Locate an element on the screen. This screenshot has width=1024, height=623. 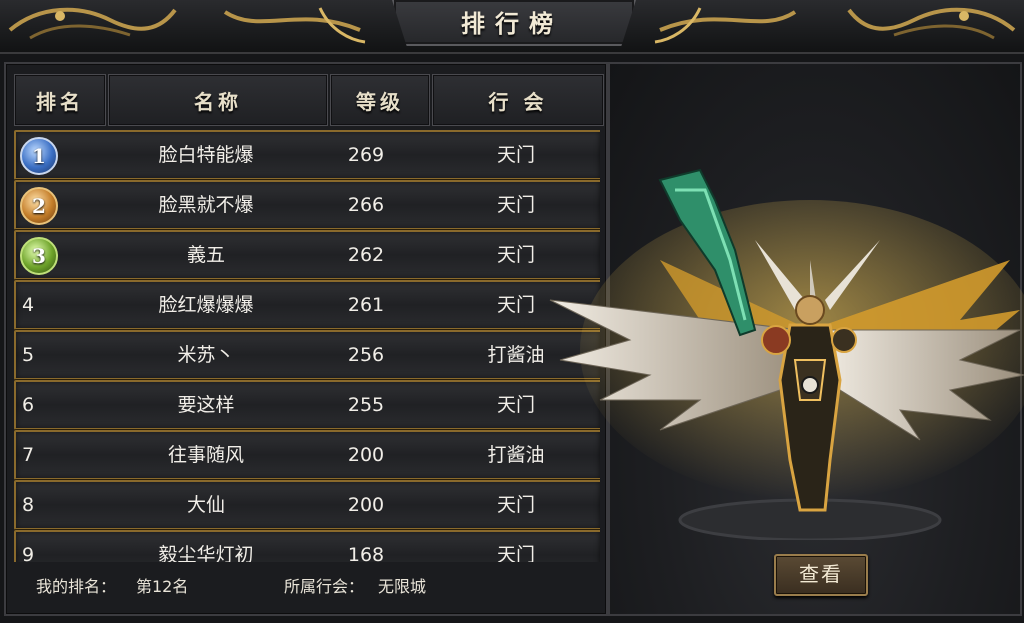
player-name: 大仙 is located at coordinates (205, 505).